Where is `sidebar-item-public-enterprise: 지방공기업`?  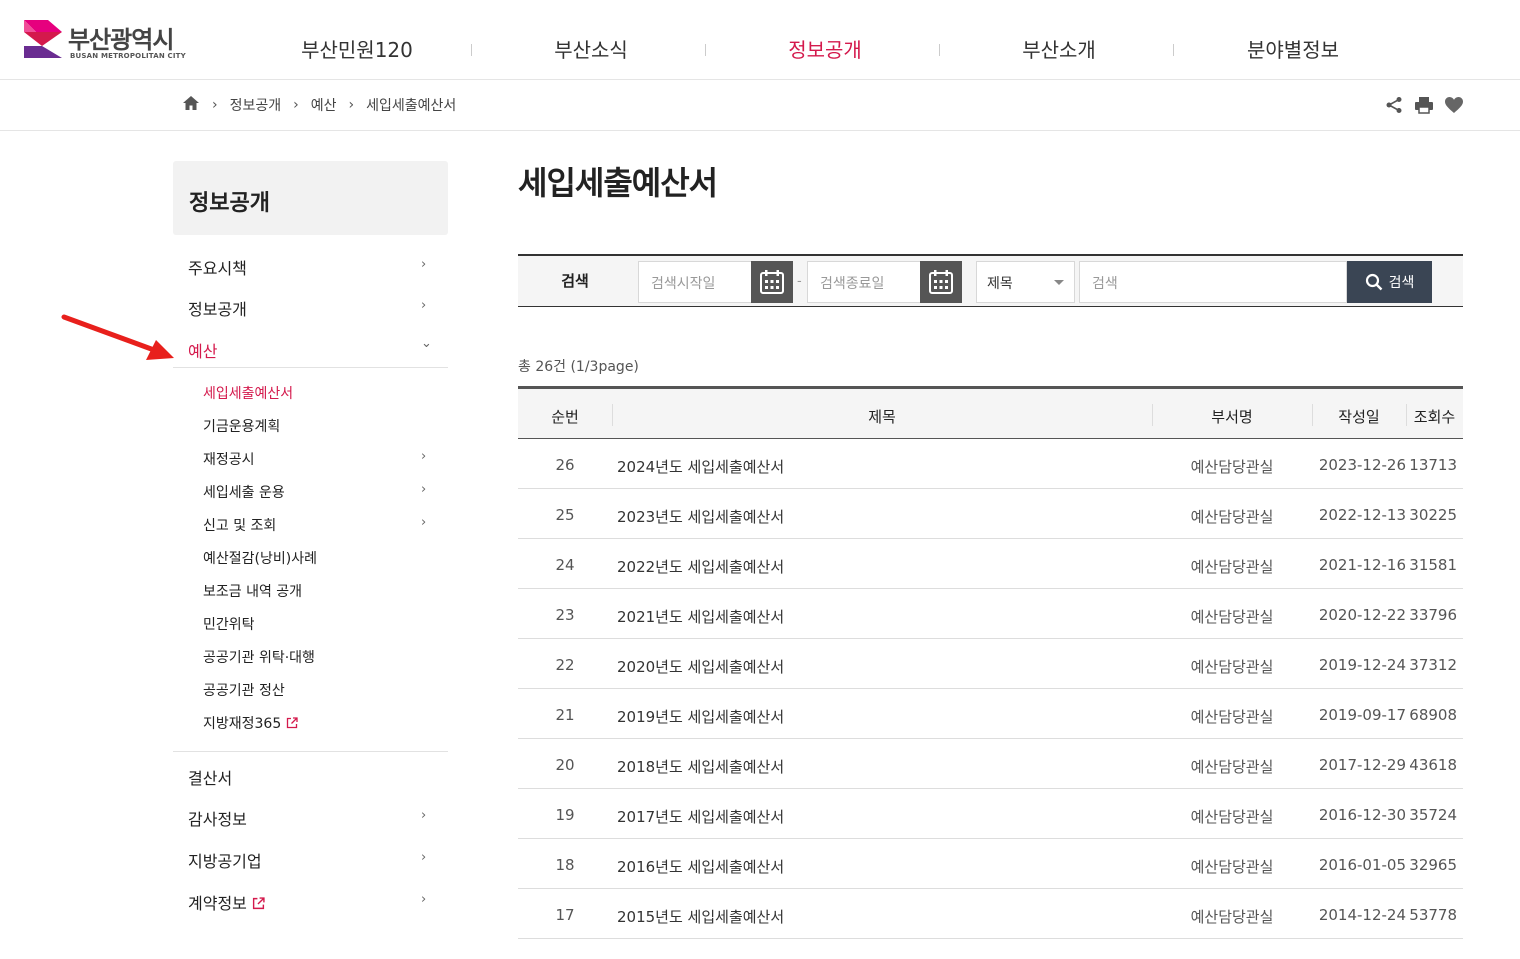 sidebar-item-public-enterprise: 지방공기업 is located at coordinates (313, 860).